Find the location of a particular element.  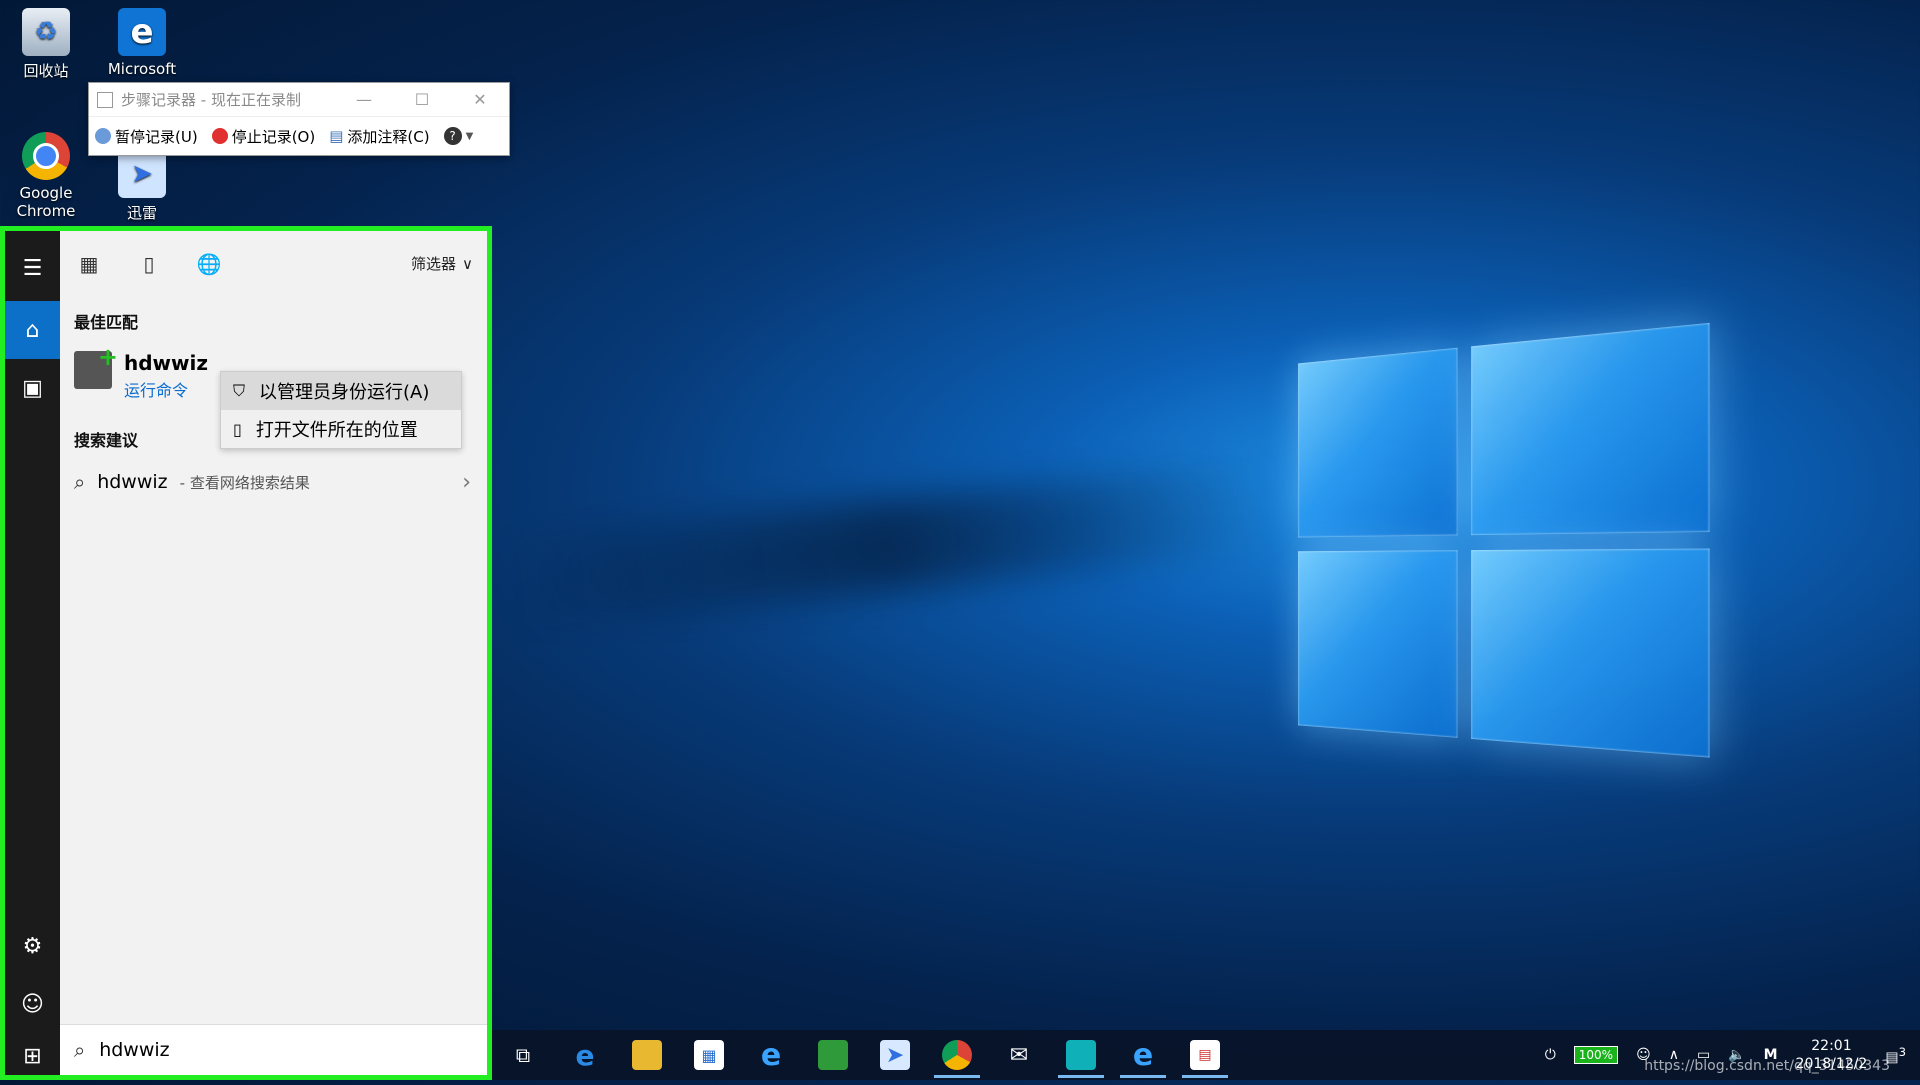

help-icon: ? is located at coordinates (452, 136).